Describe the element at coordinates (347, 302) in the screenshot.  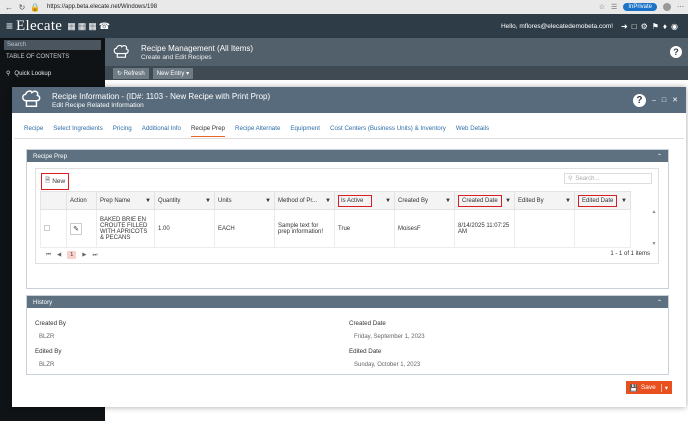
I see `history-panel-header: History ⌃` at that location.